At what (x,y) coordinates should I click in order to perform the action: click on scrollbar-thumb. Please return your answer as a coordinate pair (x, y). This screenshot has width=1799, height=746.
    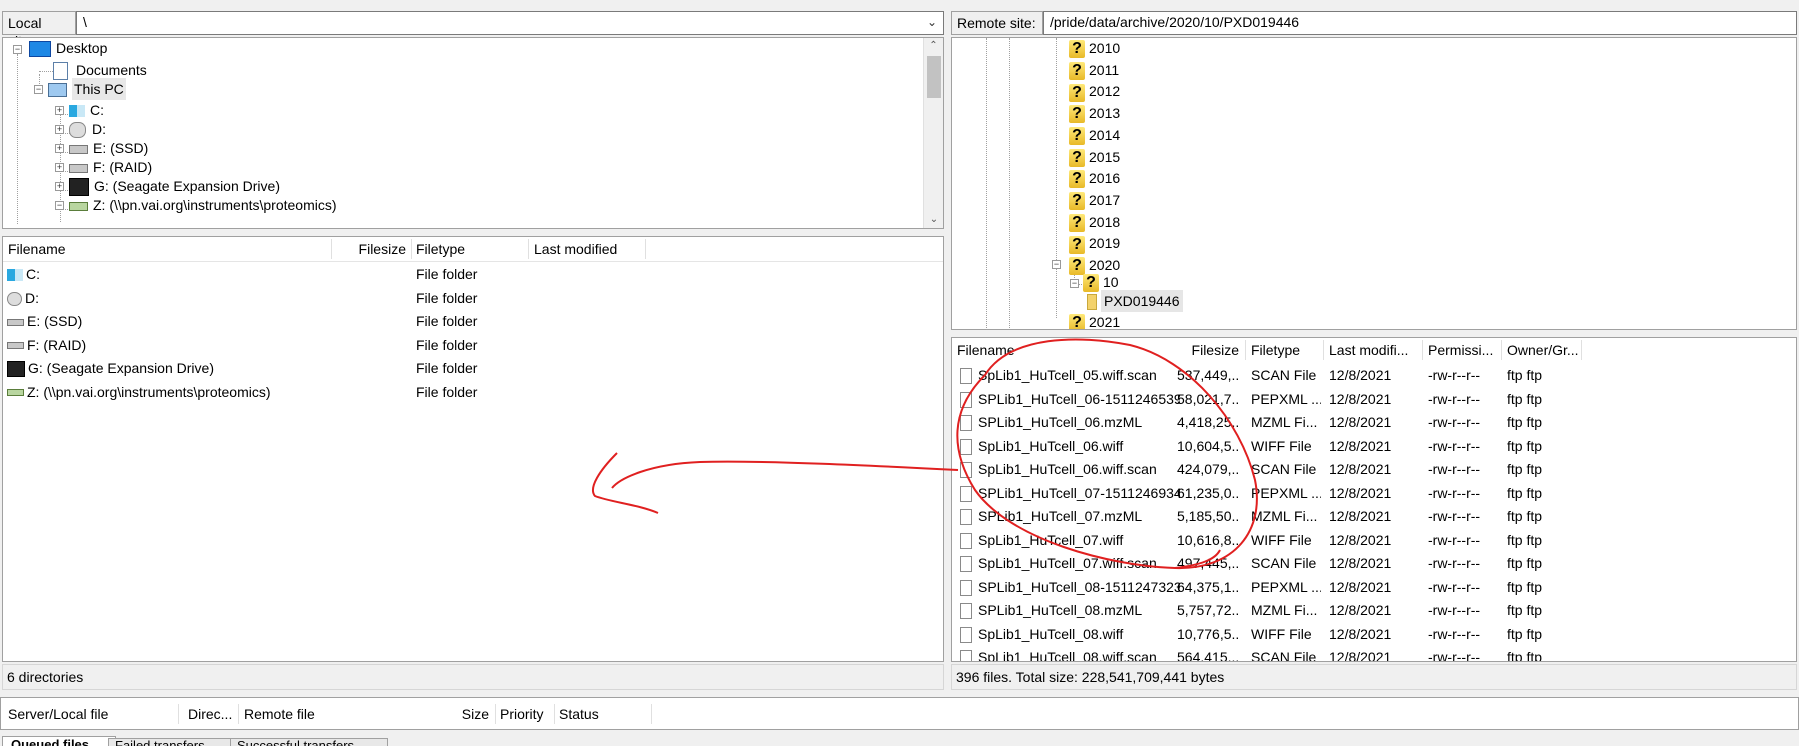
    Looking at the image, I should click on (934, 77).